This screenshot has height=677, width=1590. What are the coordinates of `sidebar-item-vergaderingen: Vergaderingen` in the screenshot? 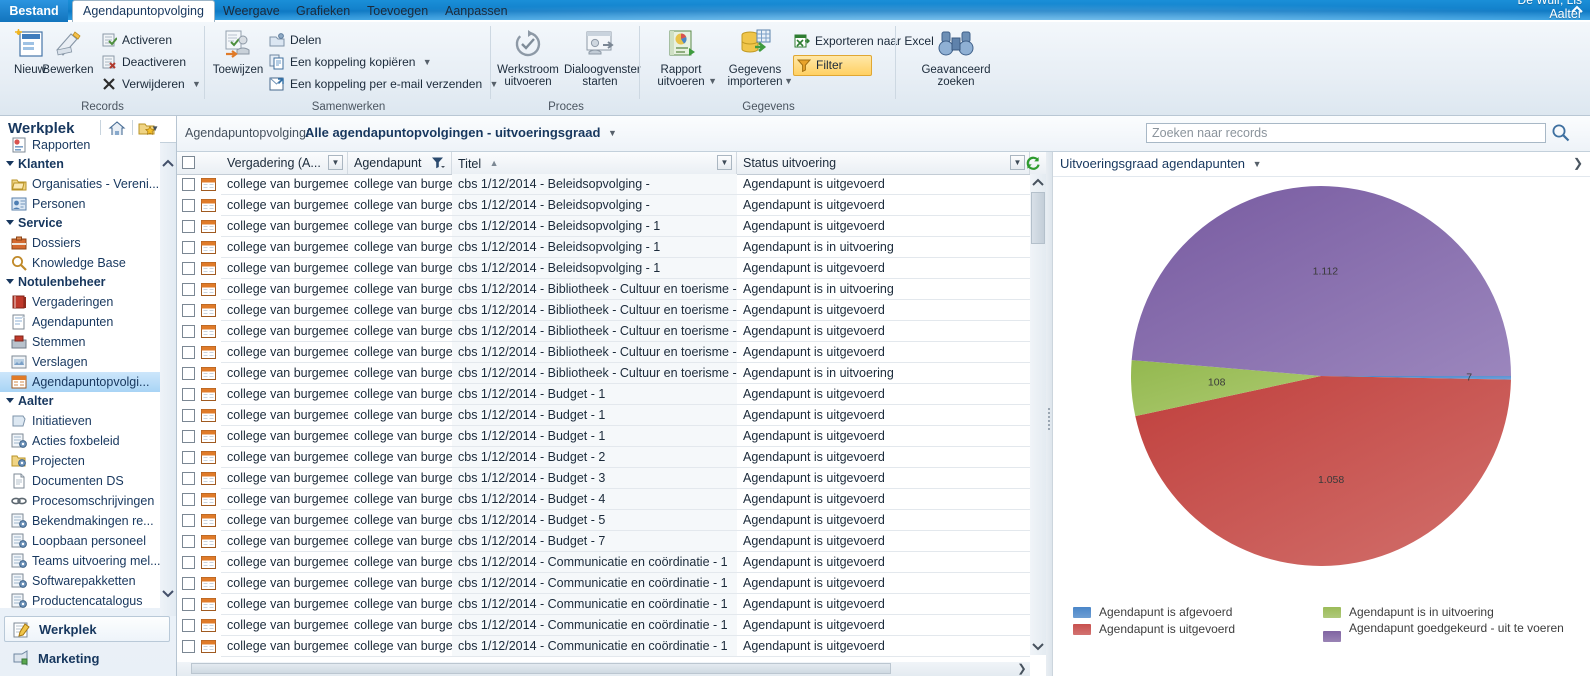 It's located at (80, 302).